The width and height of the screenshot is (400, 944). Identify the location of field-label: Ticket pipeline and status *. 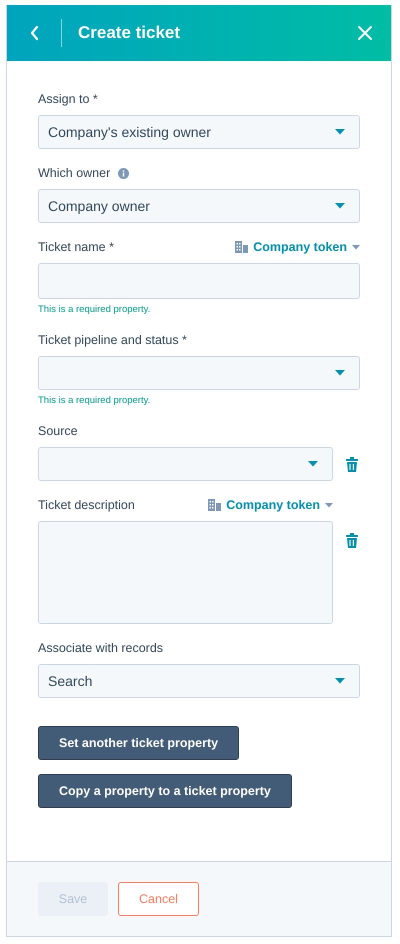
(112, 340).